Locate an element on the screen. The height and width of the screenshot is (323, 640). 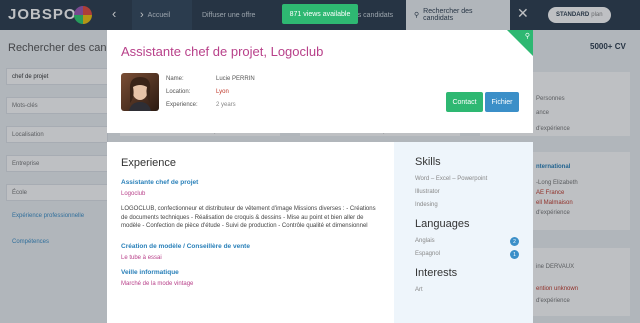
languages-section-title: Languages is located at coordinates (442, 224).